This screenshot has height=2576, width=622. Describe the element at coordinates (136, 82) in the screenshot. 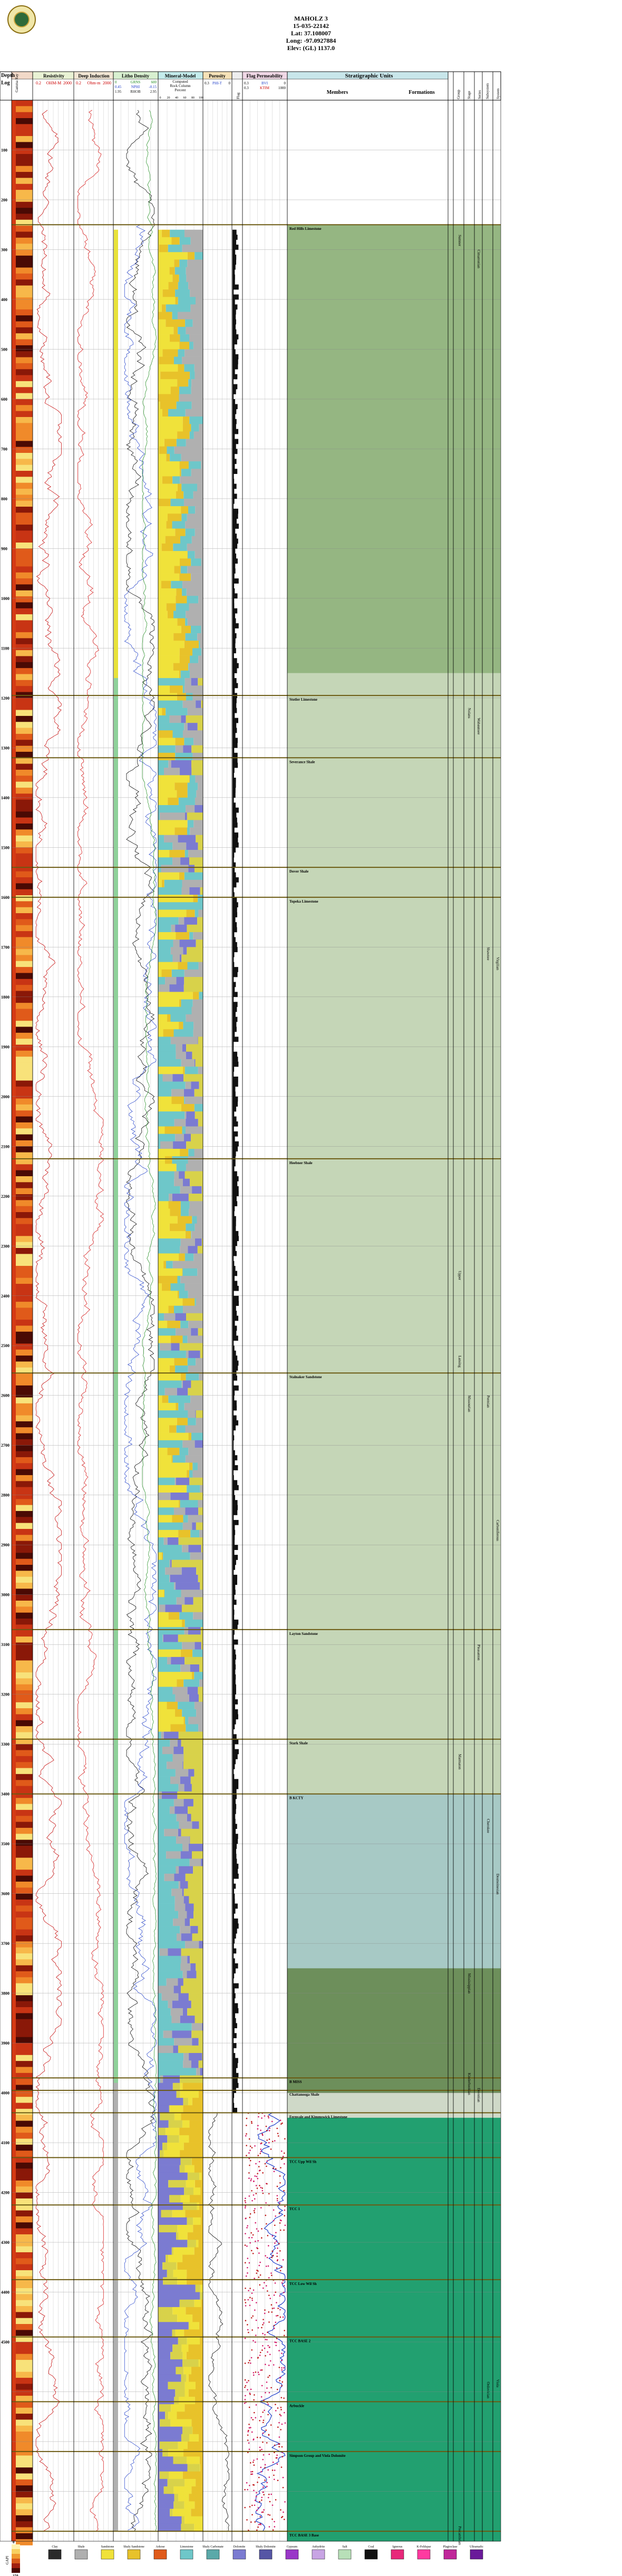

I see `ld-curve-name: GRNS` at that location.